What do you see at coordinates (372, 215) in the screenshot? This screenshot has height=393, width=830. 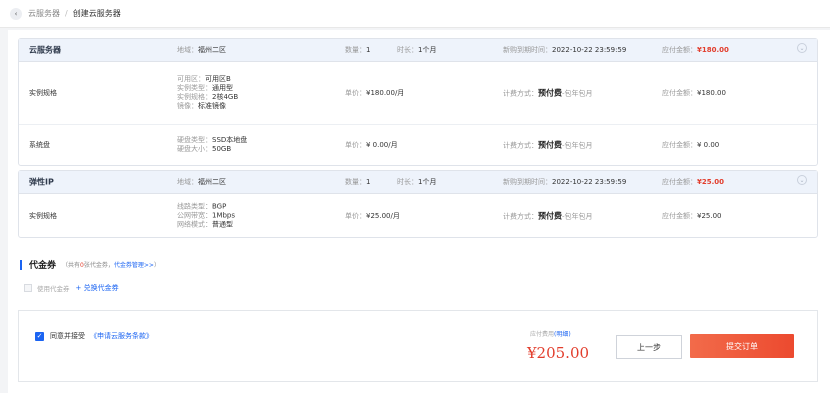 I see `unit-price: 单价：¥25.00/月` at bounding box center [372, 215].